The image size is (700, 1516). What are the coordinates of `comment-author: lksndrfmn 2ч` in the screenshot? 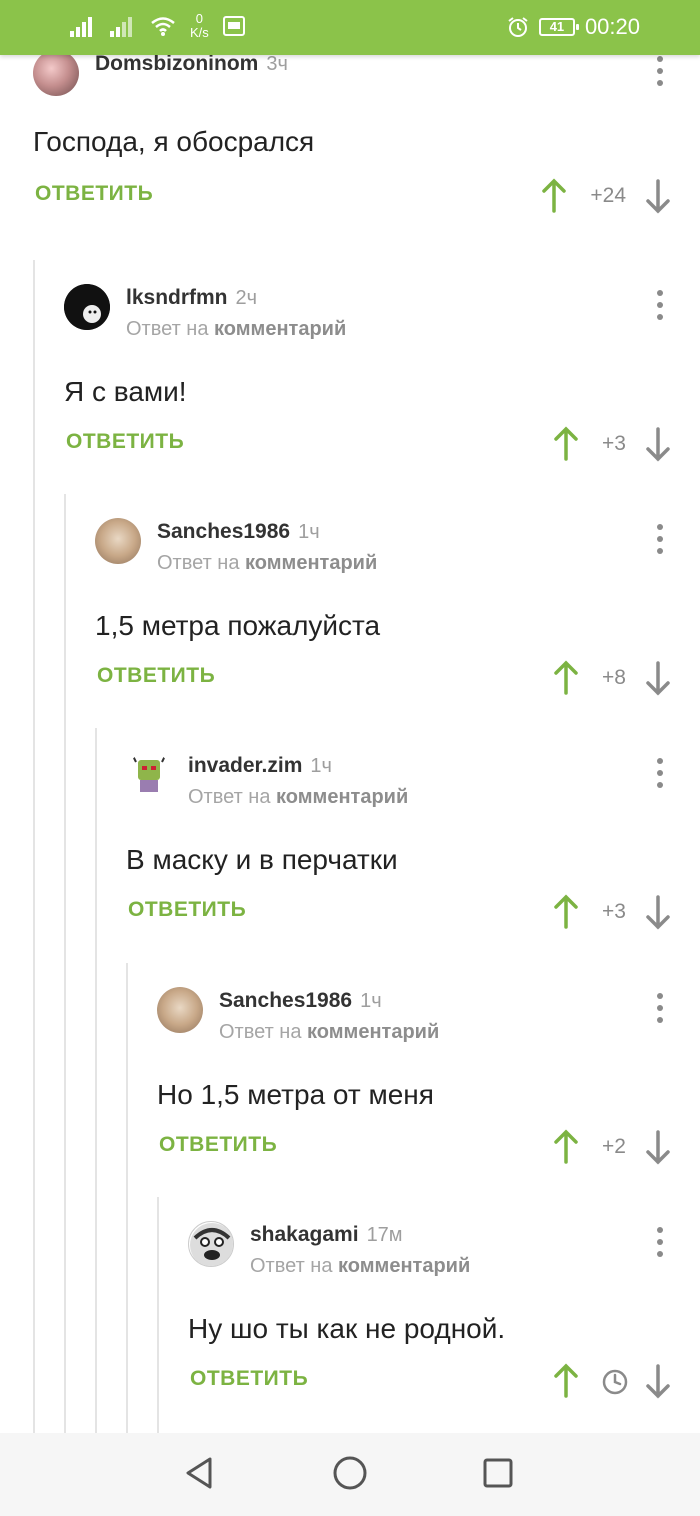 It's located at (191, 298).